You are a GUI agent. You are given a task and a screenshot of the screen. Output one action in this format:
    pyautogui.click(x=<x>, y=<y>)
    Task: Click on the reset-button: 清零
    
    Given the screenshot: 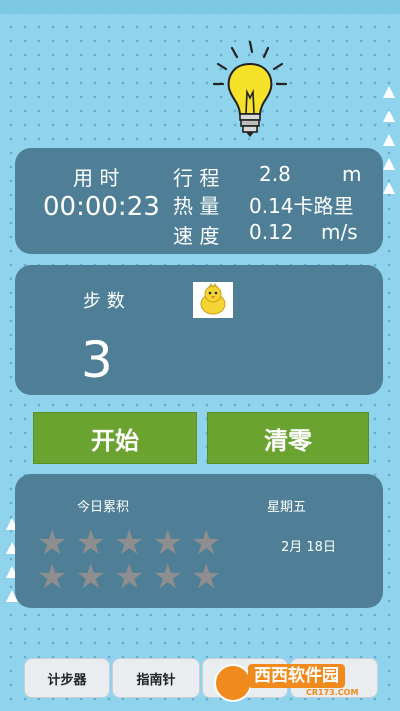 What is the action you would take?
    pyautogui.click(x=288, y=438)
    